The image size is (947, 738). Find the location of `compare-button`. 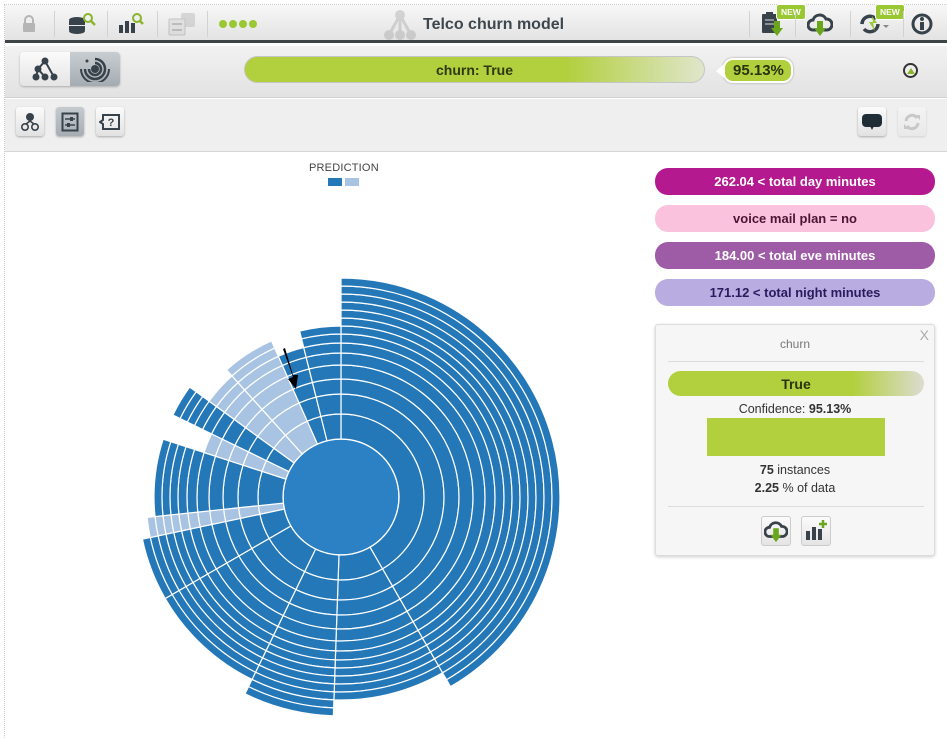

compare-button is located at coordinates (182, 24).